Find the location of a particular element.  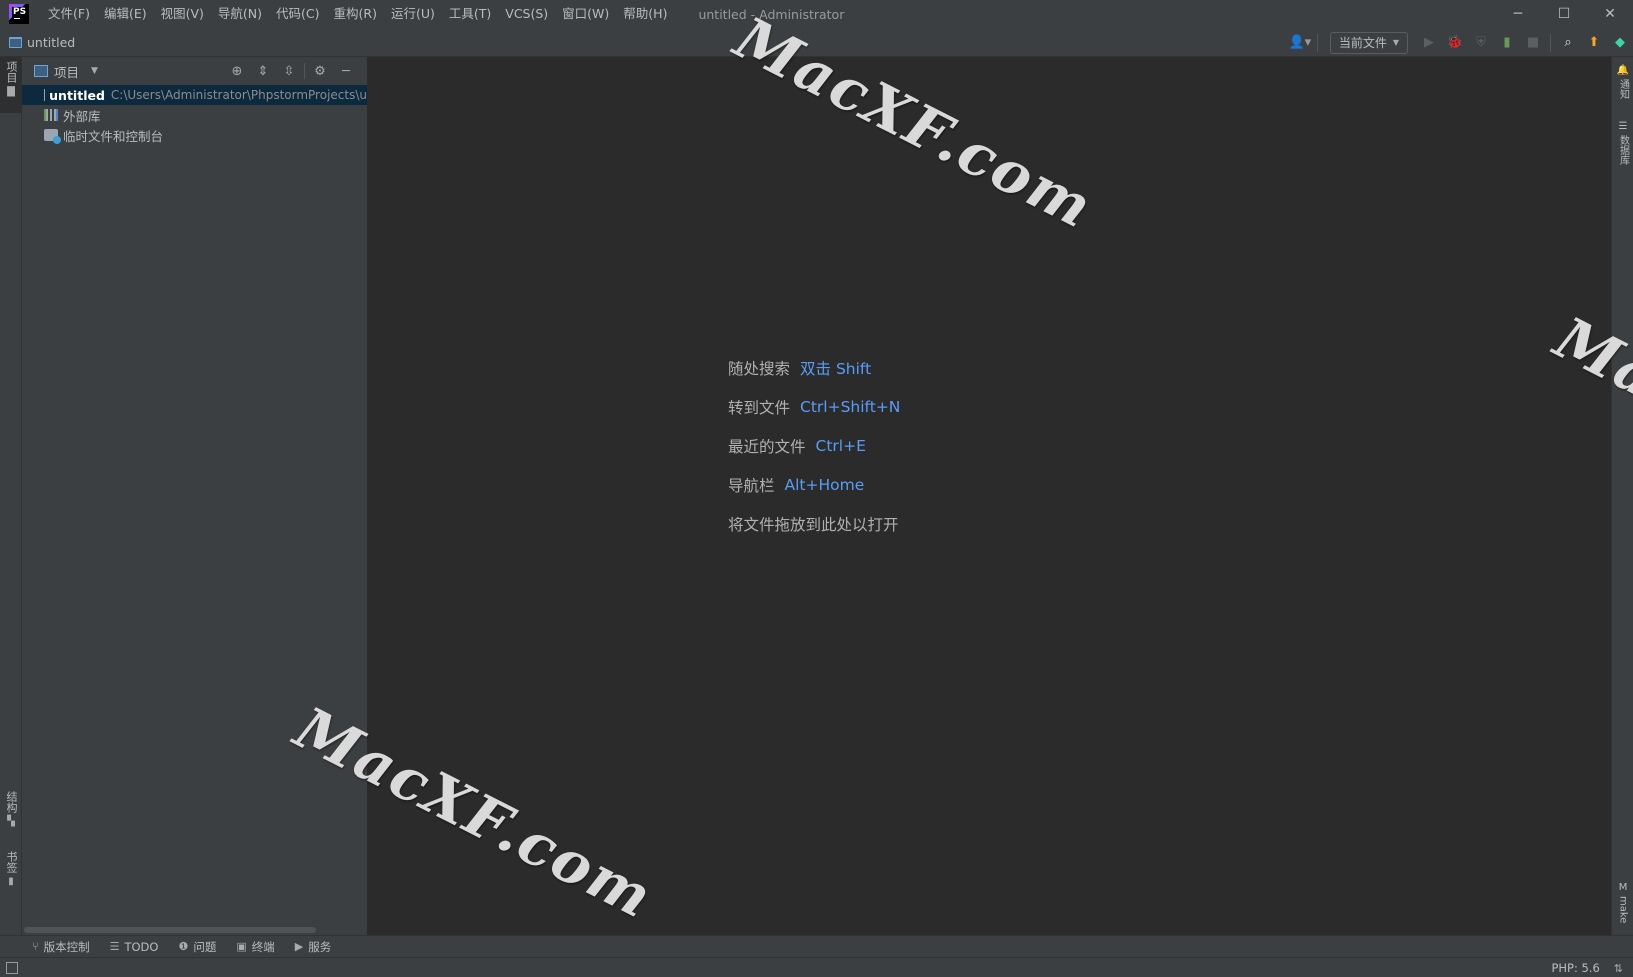

user-icon: 👤▾ is located at coordinates (1300, 43).